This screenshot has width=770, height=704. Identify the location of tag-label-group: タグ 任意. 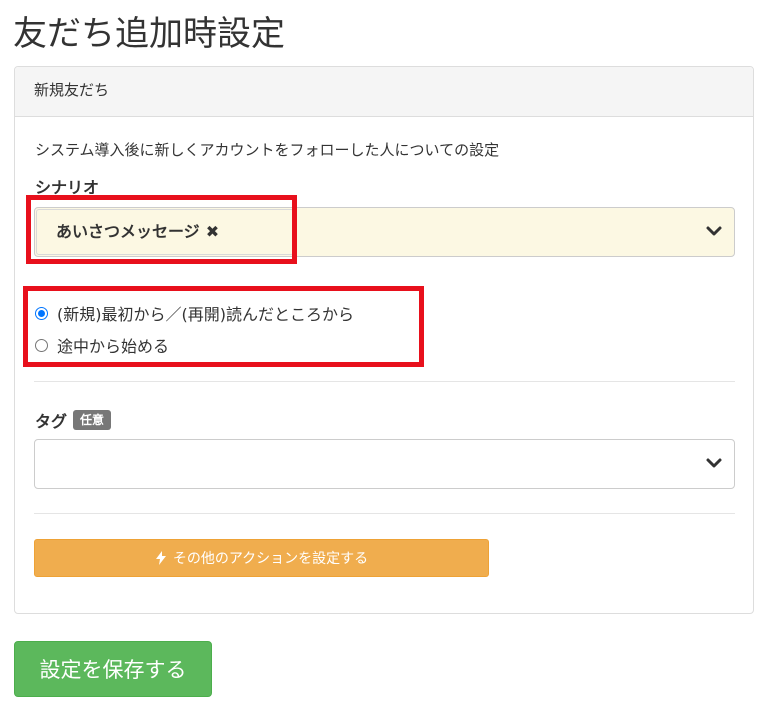
(73, 420).